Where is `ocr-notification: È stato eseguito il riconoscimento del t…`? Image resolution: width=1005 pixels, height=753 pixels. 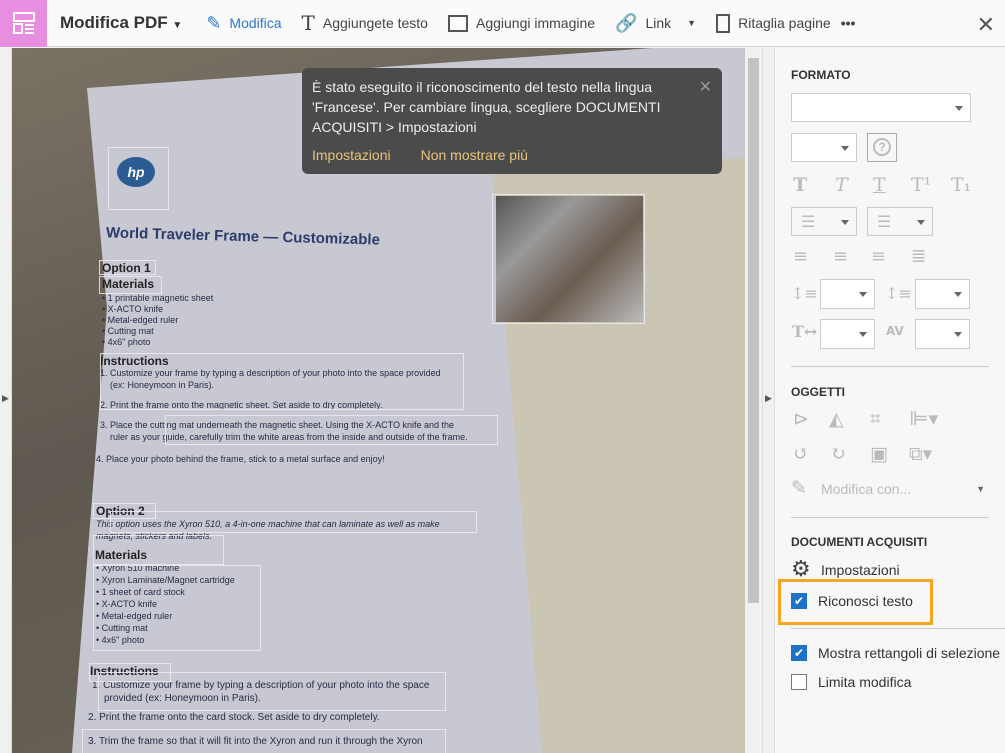
ocr-notification: È stato eseguito il riconoscimento del t… is located at coordinates (512, 121).